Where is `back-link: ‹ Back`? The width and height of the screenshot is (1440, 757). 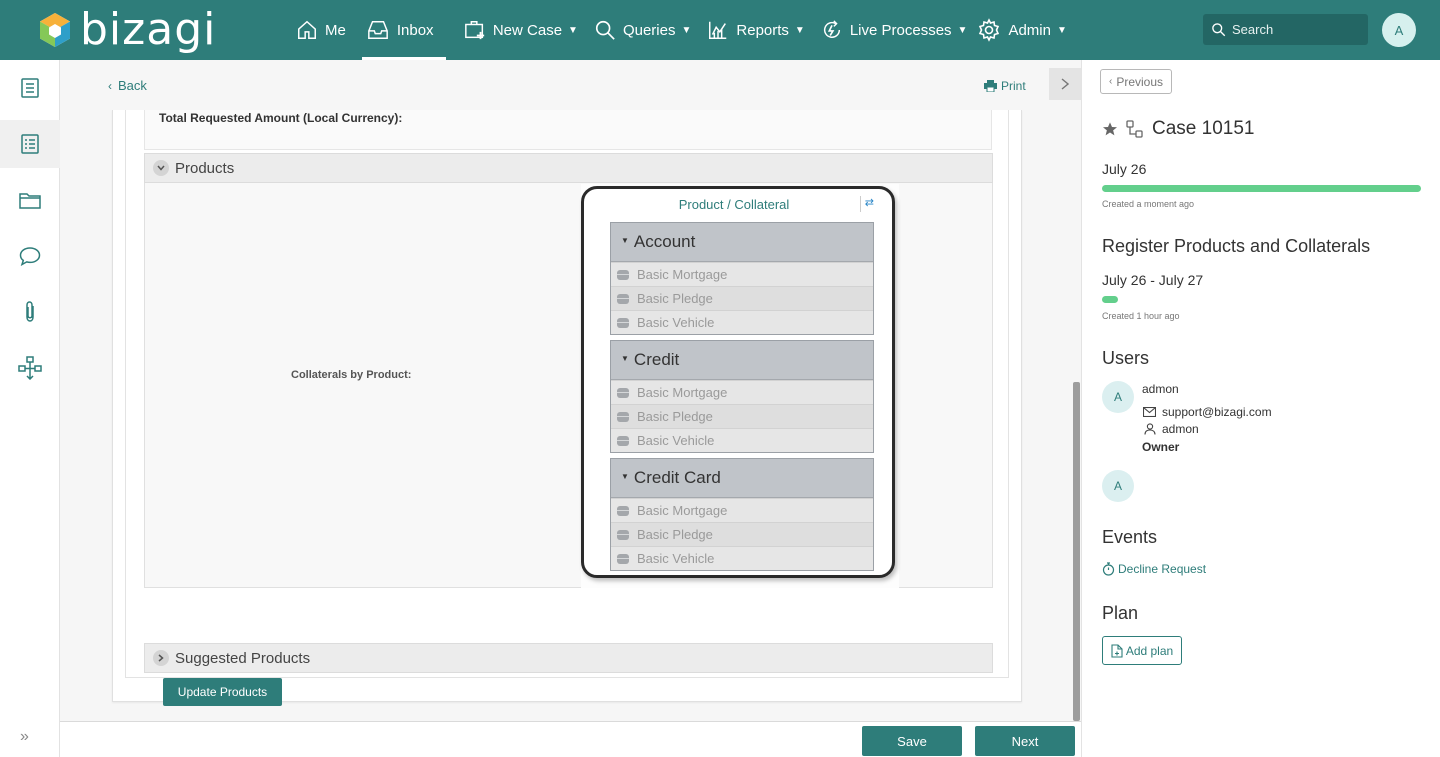 back-link: ‹ Back is located at coordinates (127, 85).